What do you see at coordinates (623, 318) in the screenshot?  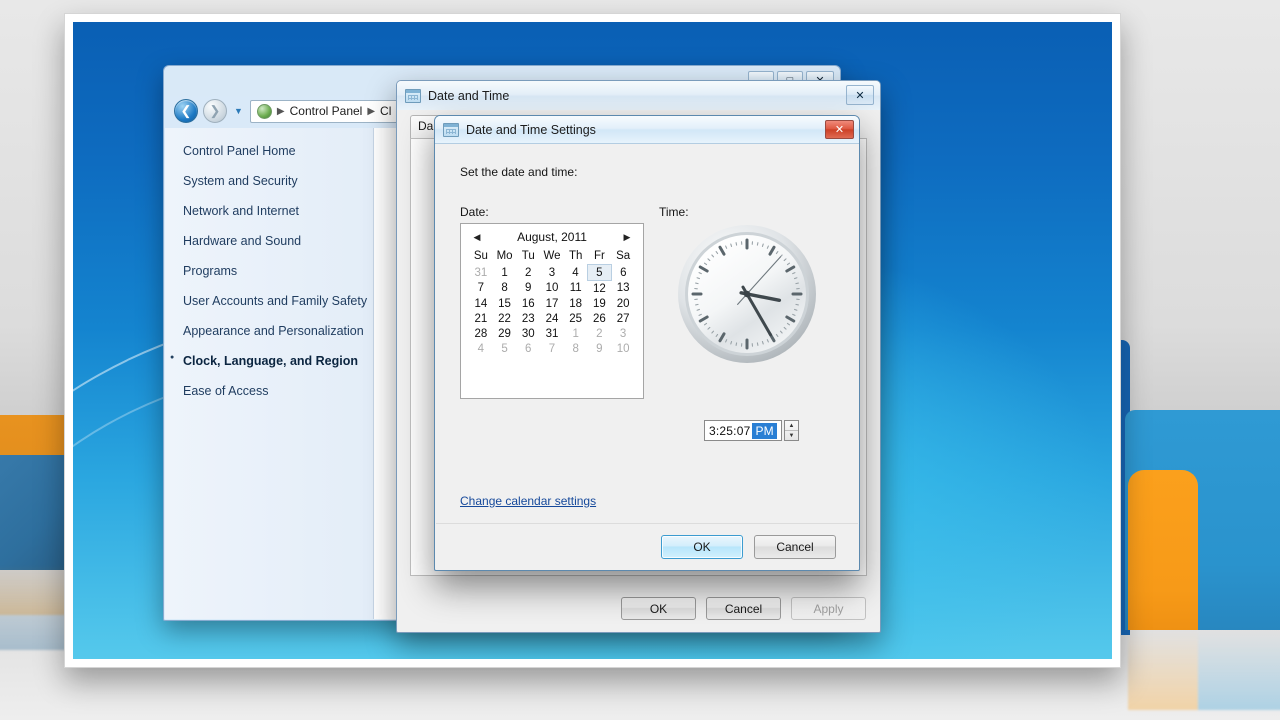 I see `calendar-day: 27` at bounding box center [623, 318].